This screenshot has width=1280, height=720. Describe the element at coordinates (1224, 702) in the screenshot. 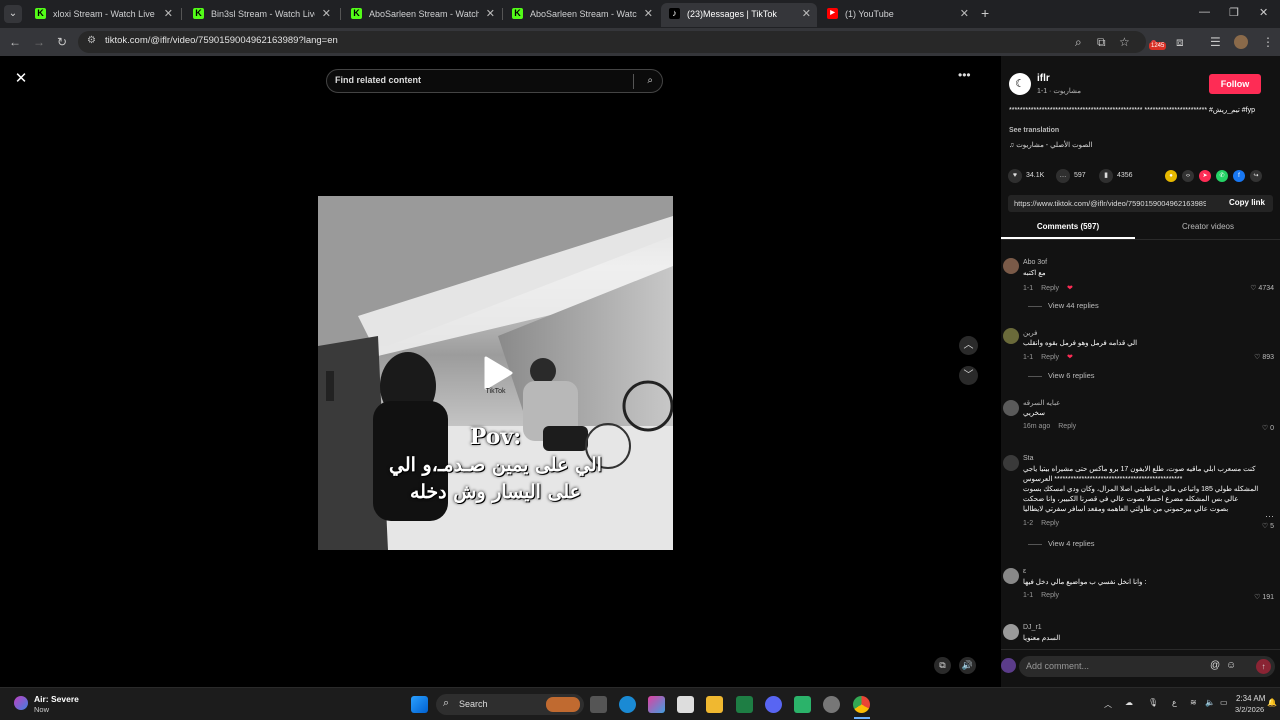

I see `battery-icon: ▭` at that location.